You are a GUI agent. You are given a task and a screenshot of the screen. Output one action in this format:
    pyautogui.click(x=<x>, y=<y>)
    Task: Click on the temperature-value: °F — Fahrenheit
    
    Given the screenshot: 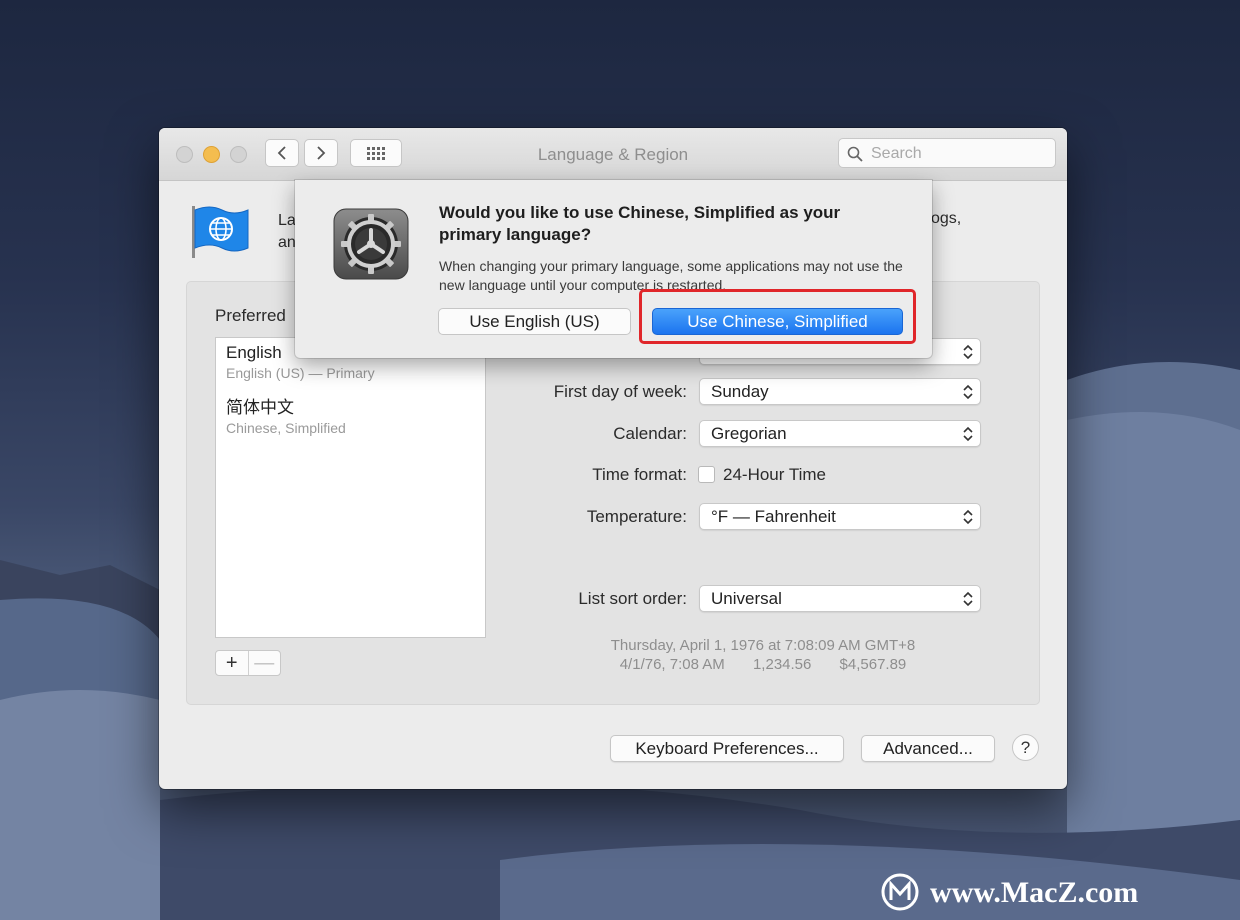 What is the action you would take?
    pyautogui.click(x=773, y=516)
    